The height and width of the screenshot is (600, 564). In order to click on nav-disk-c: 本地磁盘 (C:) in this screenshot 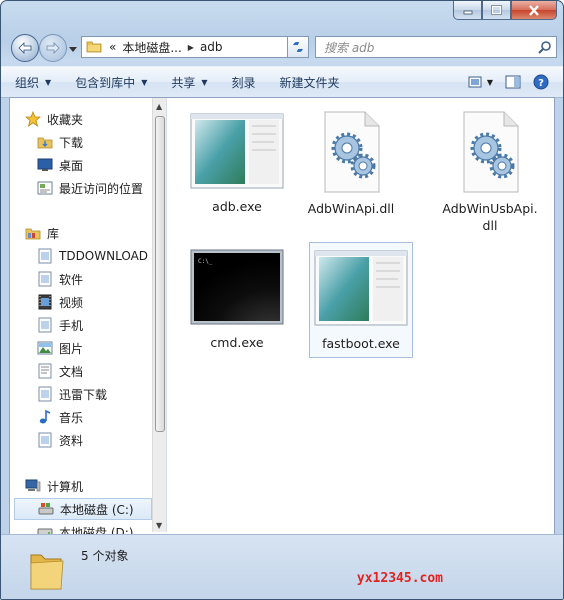, I will do `click(83, 509)`.